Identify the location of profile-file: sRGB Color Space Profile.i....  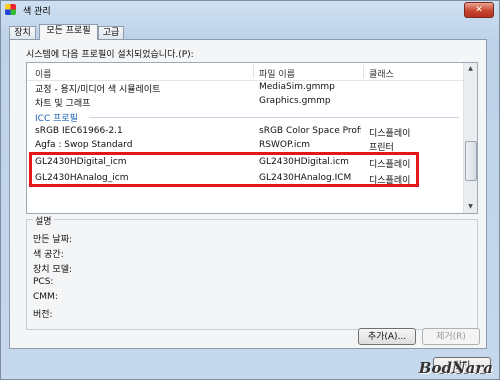
(310, 131).